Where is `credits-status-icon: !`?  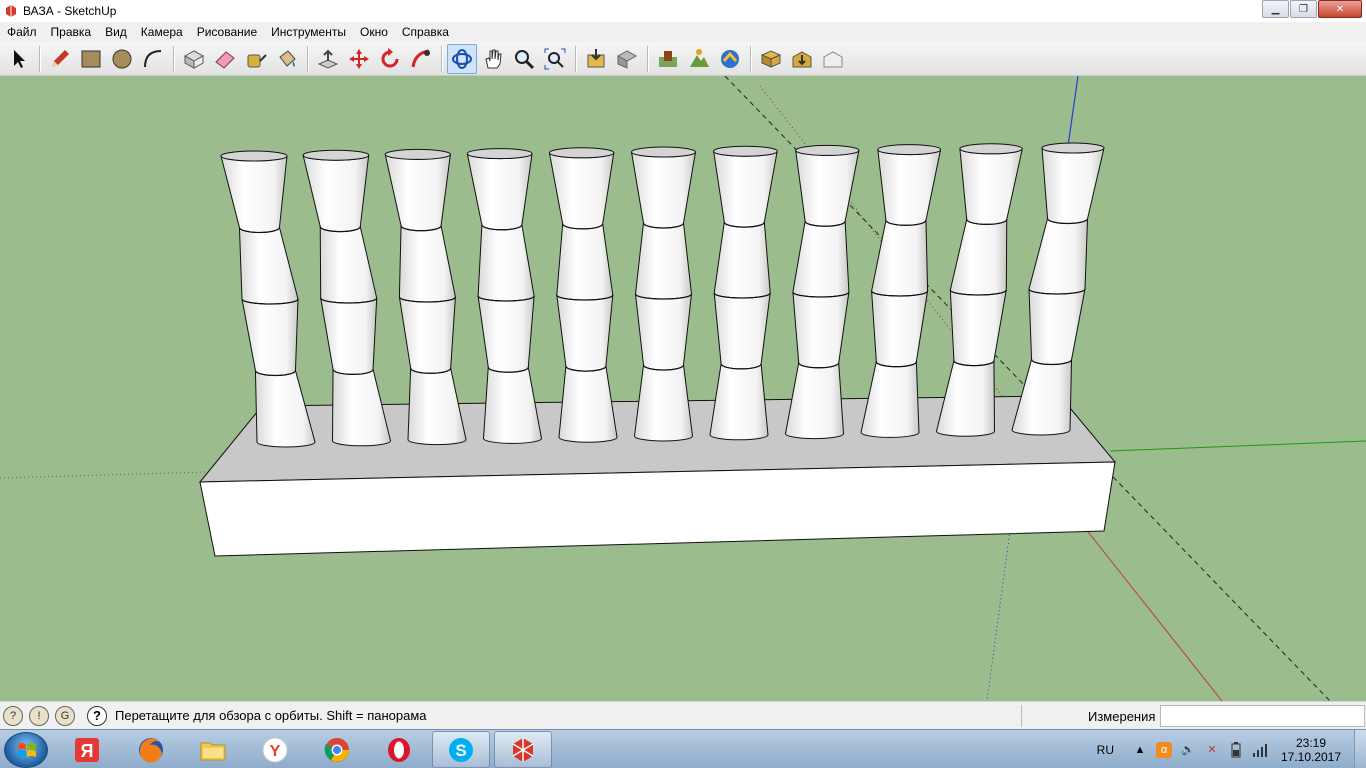 credits-status-icon: ! is located at coordinates (39, 715).